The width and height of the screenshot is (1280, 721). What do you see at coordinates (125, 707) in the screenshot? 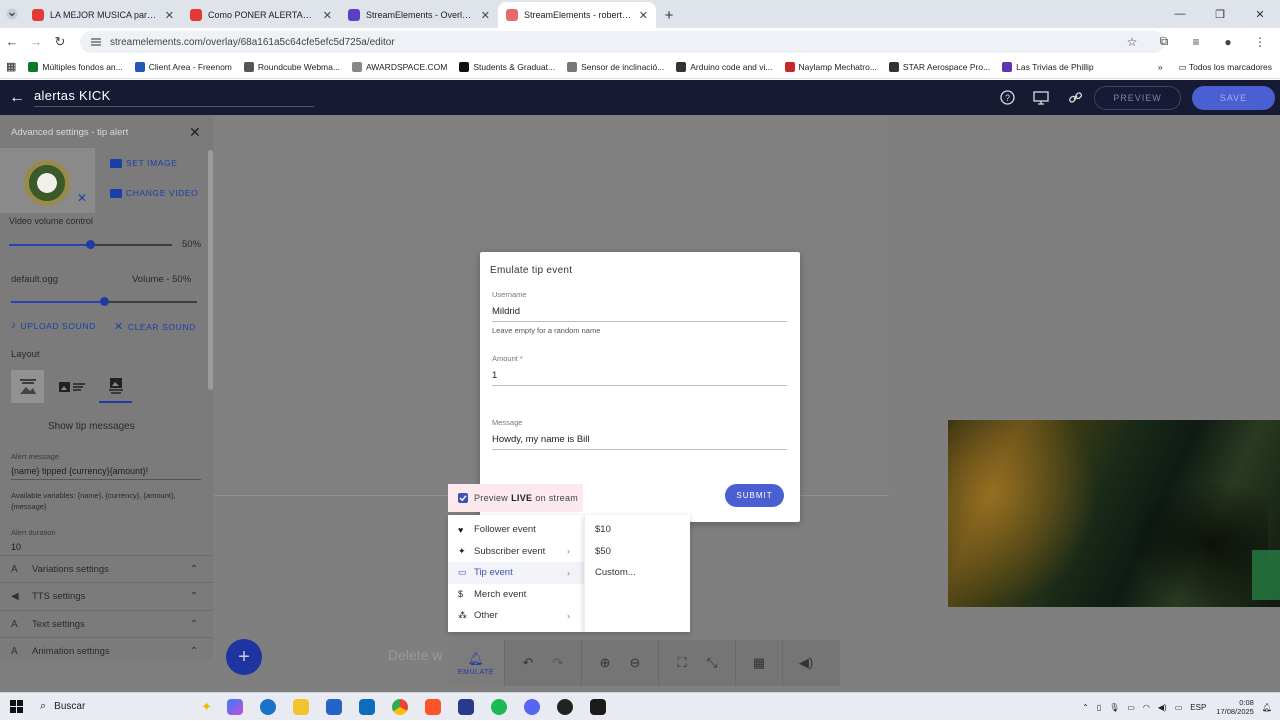
I see `taskbar-search: ⌕ Buscar ✦` at bounding box center [125, 707].